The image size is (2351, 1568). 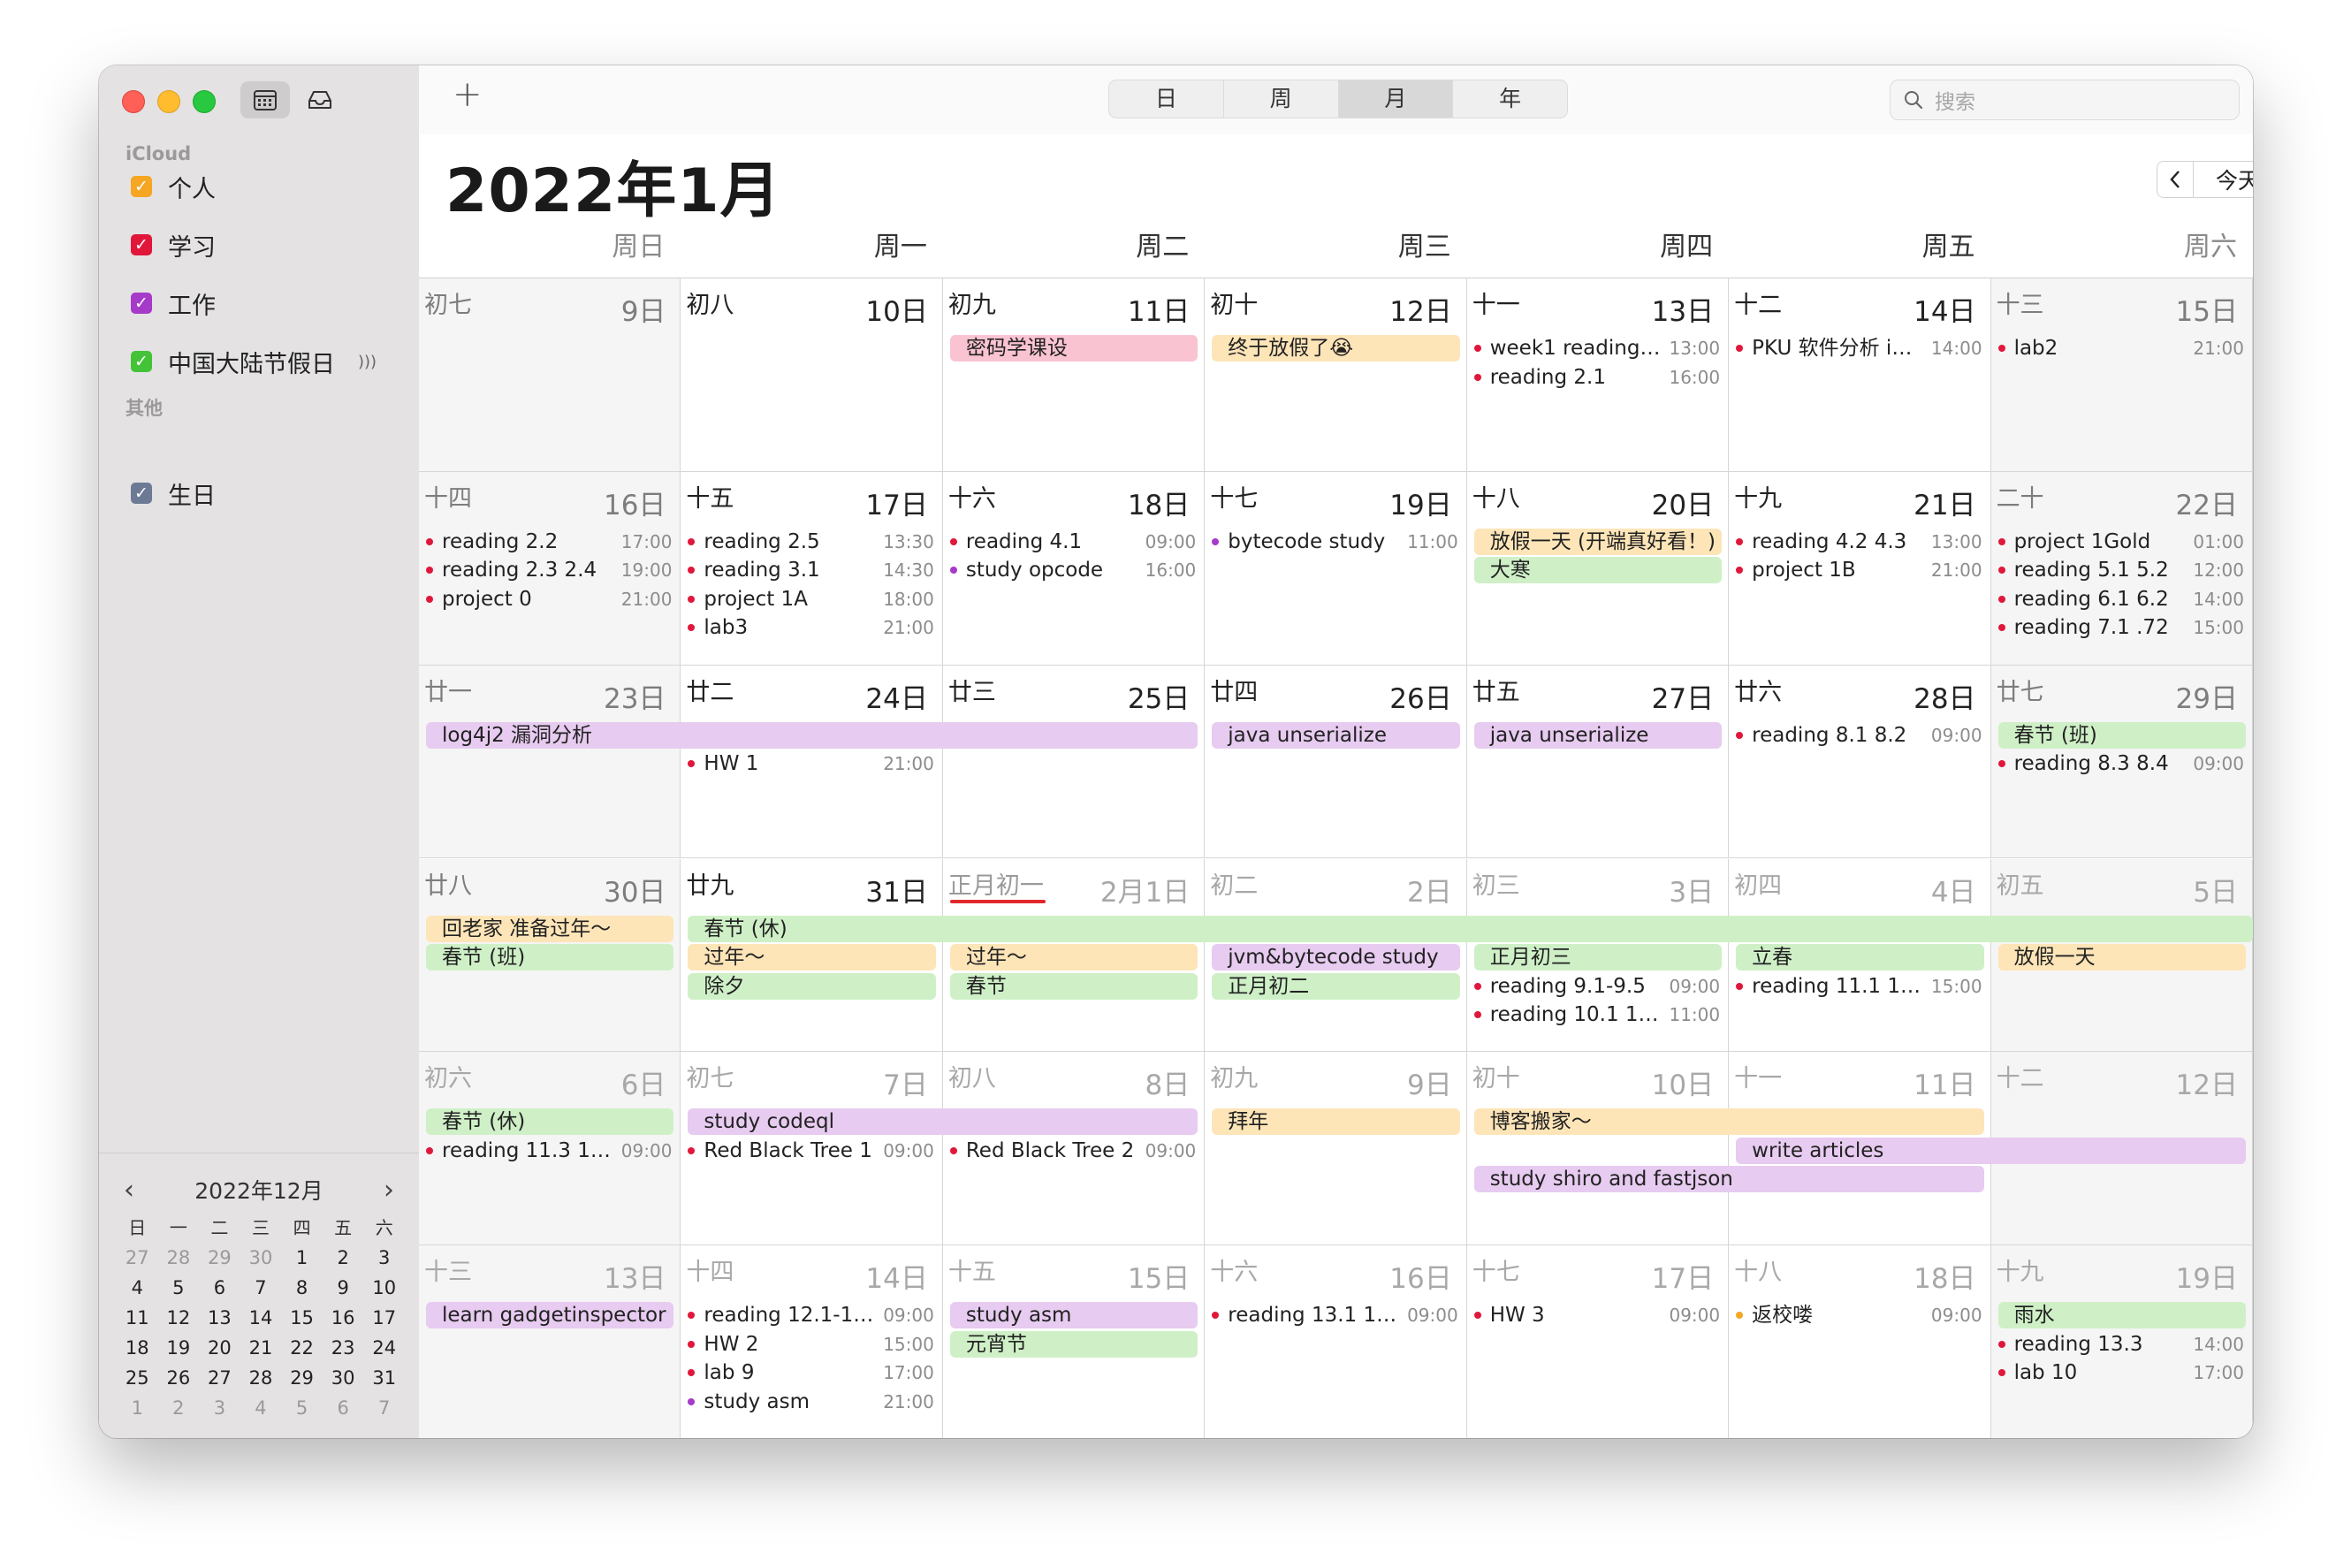 What do you see at coordinates (1598, 957) in the screenshot?
I see `all-day-event: 正月初三` at bounding box center [1598, 957].